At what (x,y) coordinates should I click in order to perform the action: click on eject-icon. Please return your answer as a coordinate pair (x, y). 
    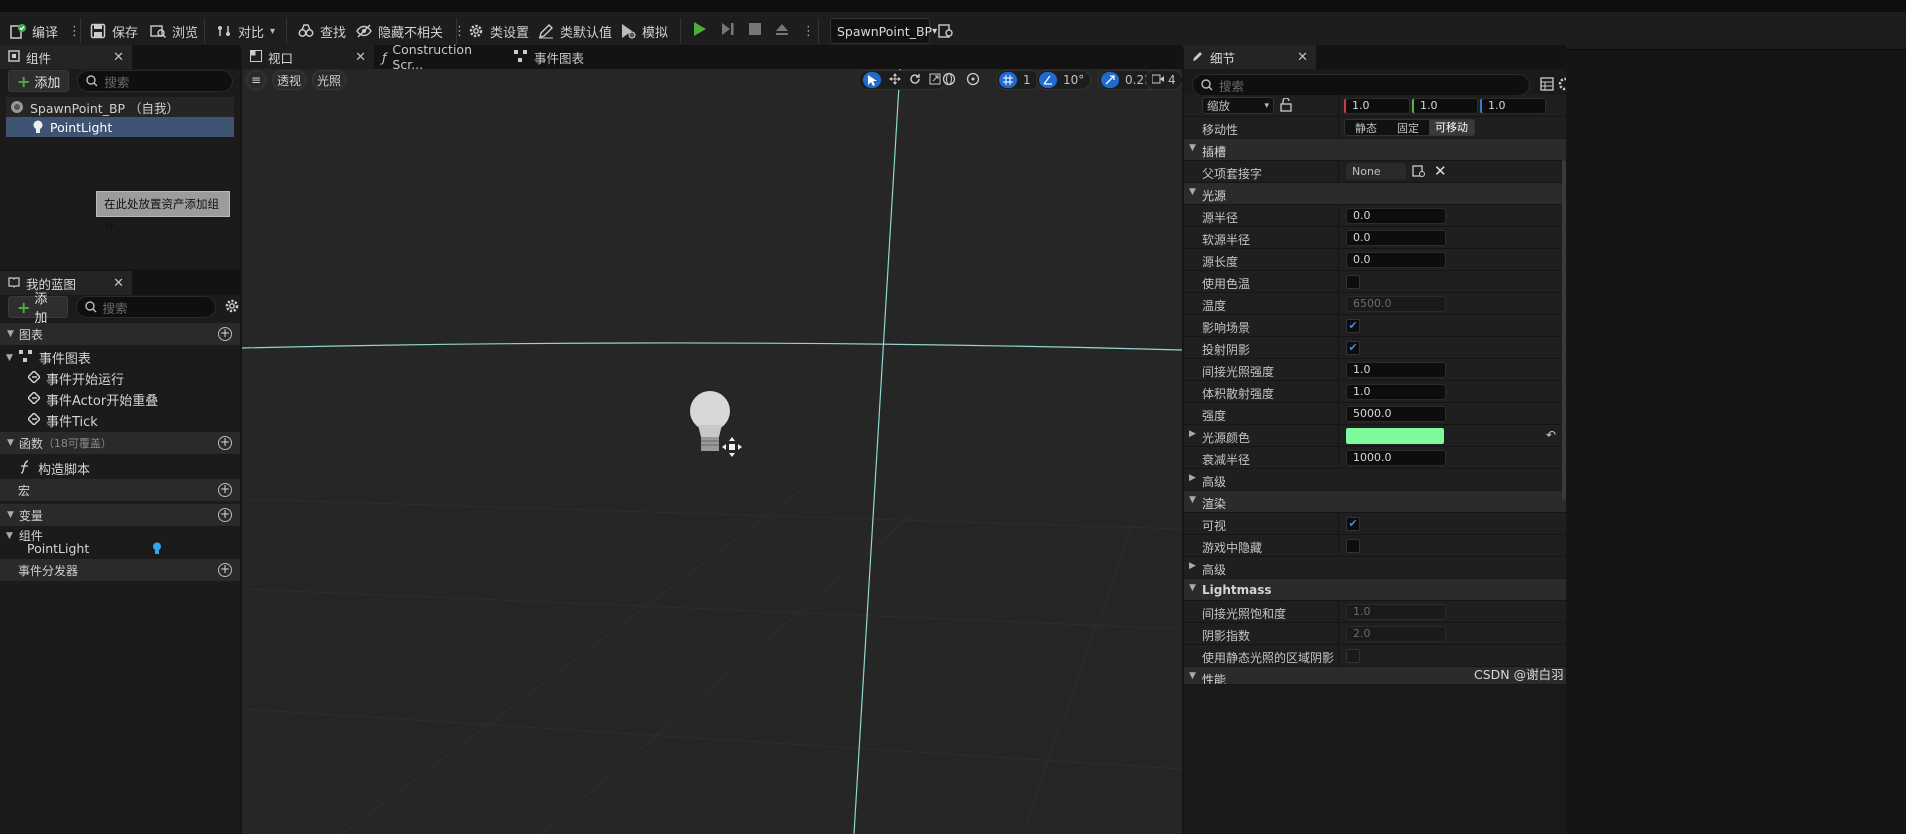
    Looking at the image, I should click on (782, 31).